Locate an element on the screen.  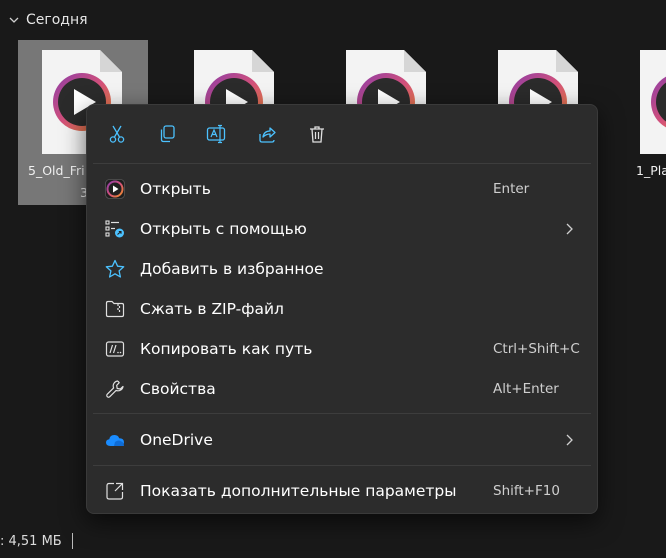
onedrive-icon is located at coordinates (115, 440).